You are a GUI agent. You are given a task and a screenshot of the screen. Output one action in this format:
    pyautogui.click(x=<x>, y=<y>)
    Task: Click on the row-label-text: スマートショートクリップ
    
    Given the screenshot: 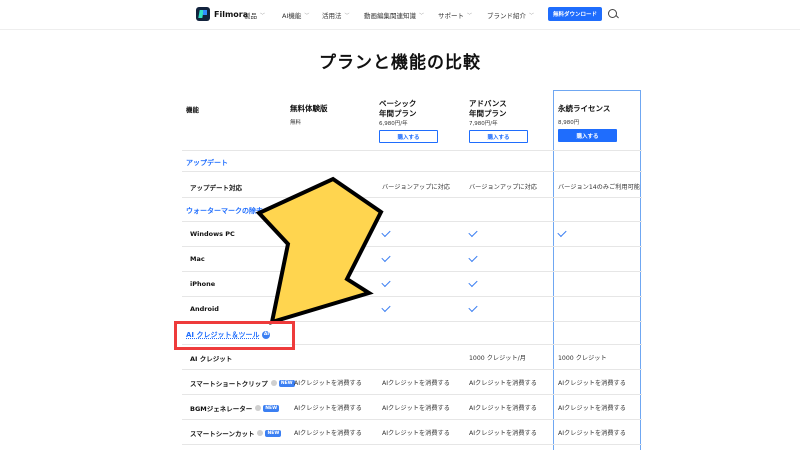 What is the action you would take?
    pyautogui.click(x=229, y=384)
    